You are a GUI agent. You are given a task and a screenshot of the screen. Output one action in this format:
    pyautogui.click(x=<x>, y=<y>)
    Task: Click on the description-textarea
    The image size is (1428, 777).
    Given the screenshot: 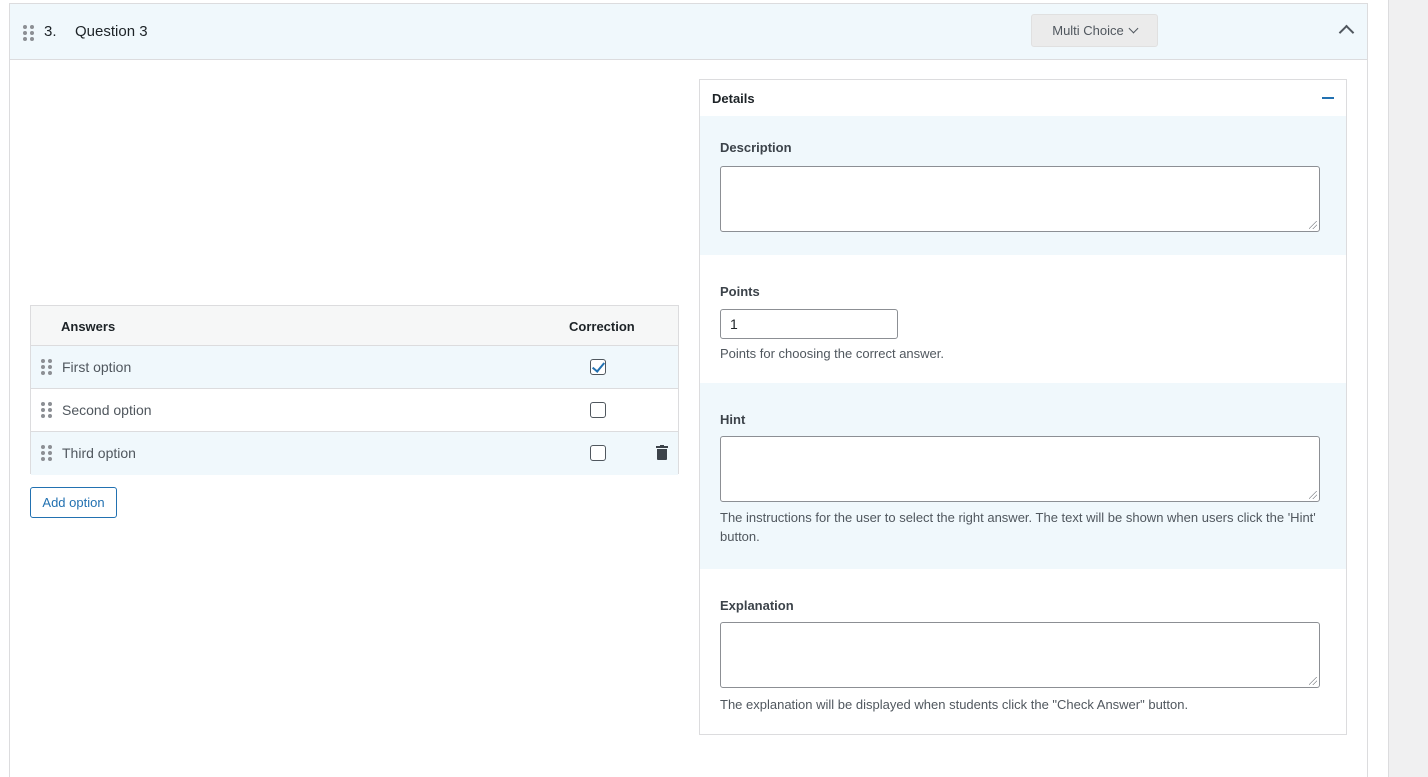 What is the action you would take?
    pyautogui.click(x=1020, y=199)
    